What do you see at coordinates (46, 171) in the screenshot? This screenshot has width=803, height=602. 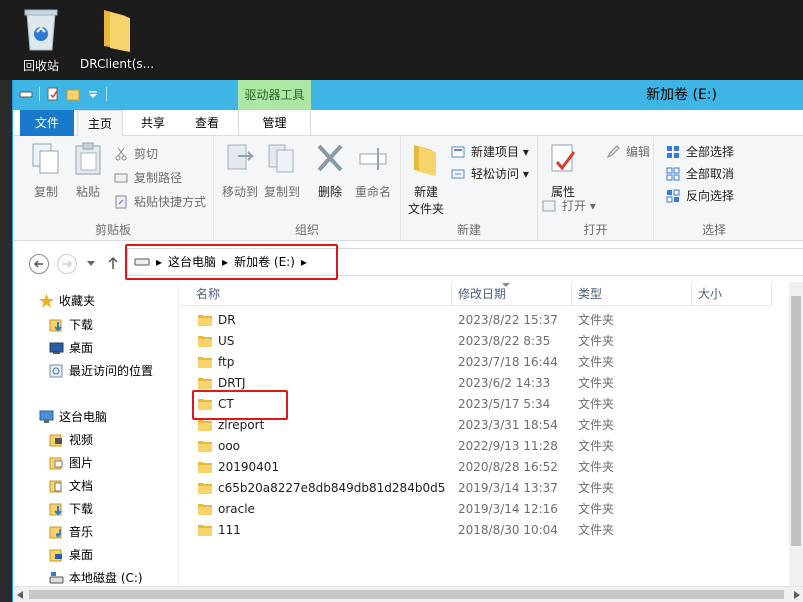 I see `copy-button: 复制` at bounding box center [46, 171].